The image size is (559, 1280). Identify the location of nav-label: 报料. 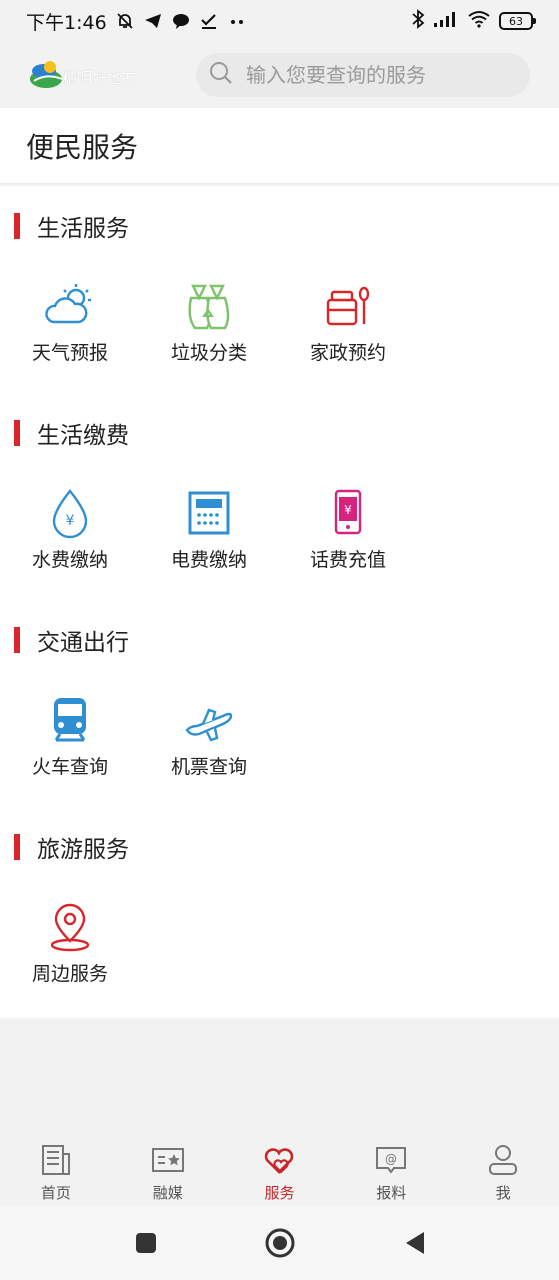
(391, 1193).